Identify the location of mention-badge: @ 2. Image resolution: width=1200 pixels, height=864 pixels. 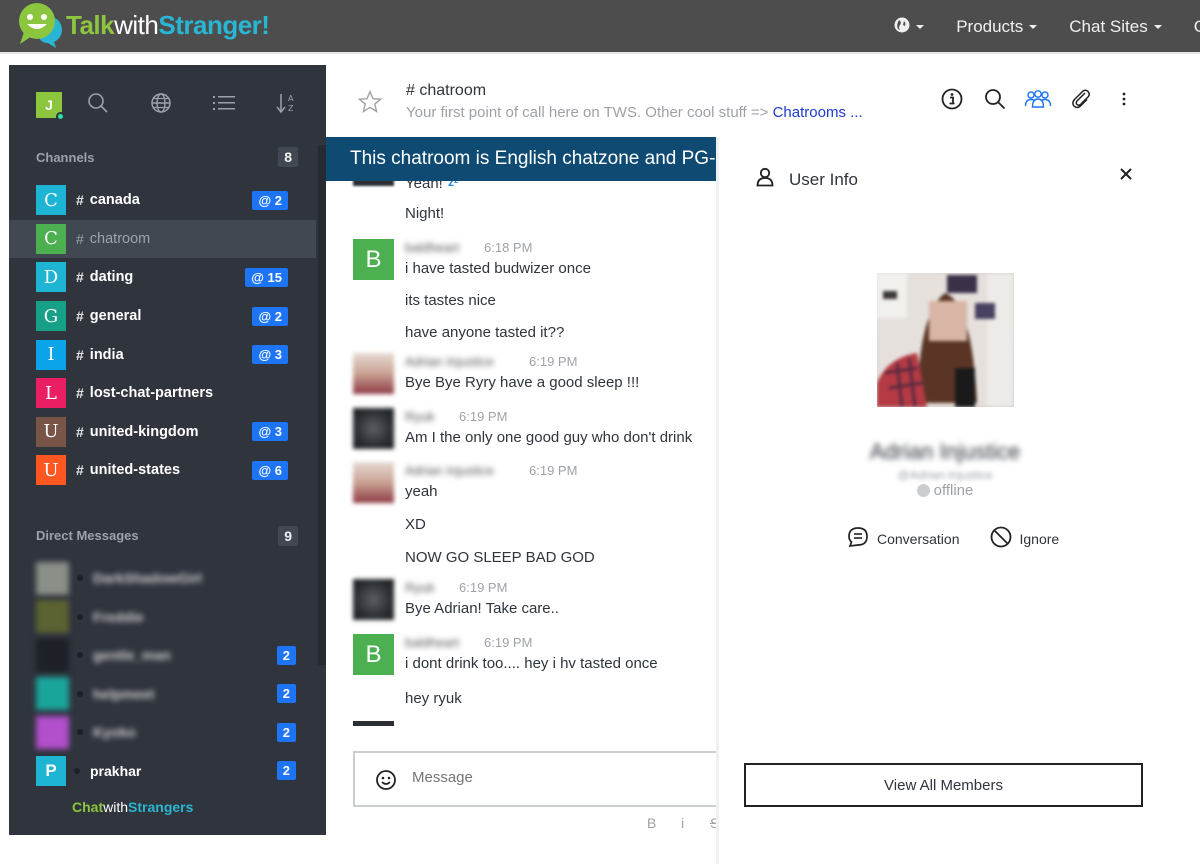
(270, 316).